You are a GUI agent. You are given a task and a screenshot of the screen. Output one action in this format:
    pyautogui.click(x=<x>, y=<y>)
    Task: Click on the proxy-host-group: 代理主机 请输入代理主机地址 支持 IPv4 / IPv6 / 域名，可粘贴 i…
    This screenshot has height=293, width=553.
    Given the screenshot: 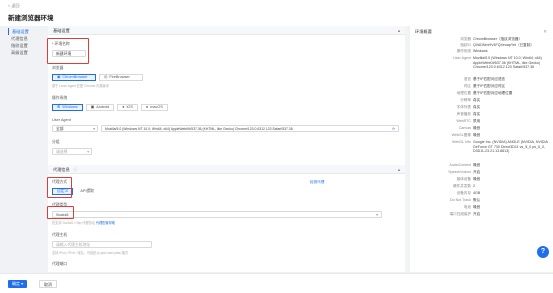 What is the action you would take?
    pyautogui.click(x=102, y=244)
    